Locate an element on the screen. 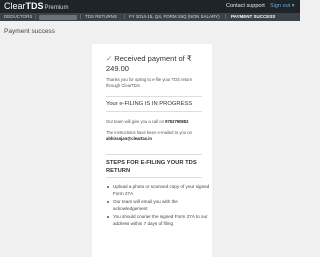 This screenshot has height=257, width=320. breadcrumb-deductors: Deductors is located at coordinates (19, 17).